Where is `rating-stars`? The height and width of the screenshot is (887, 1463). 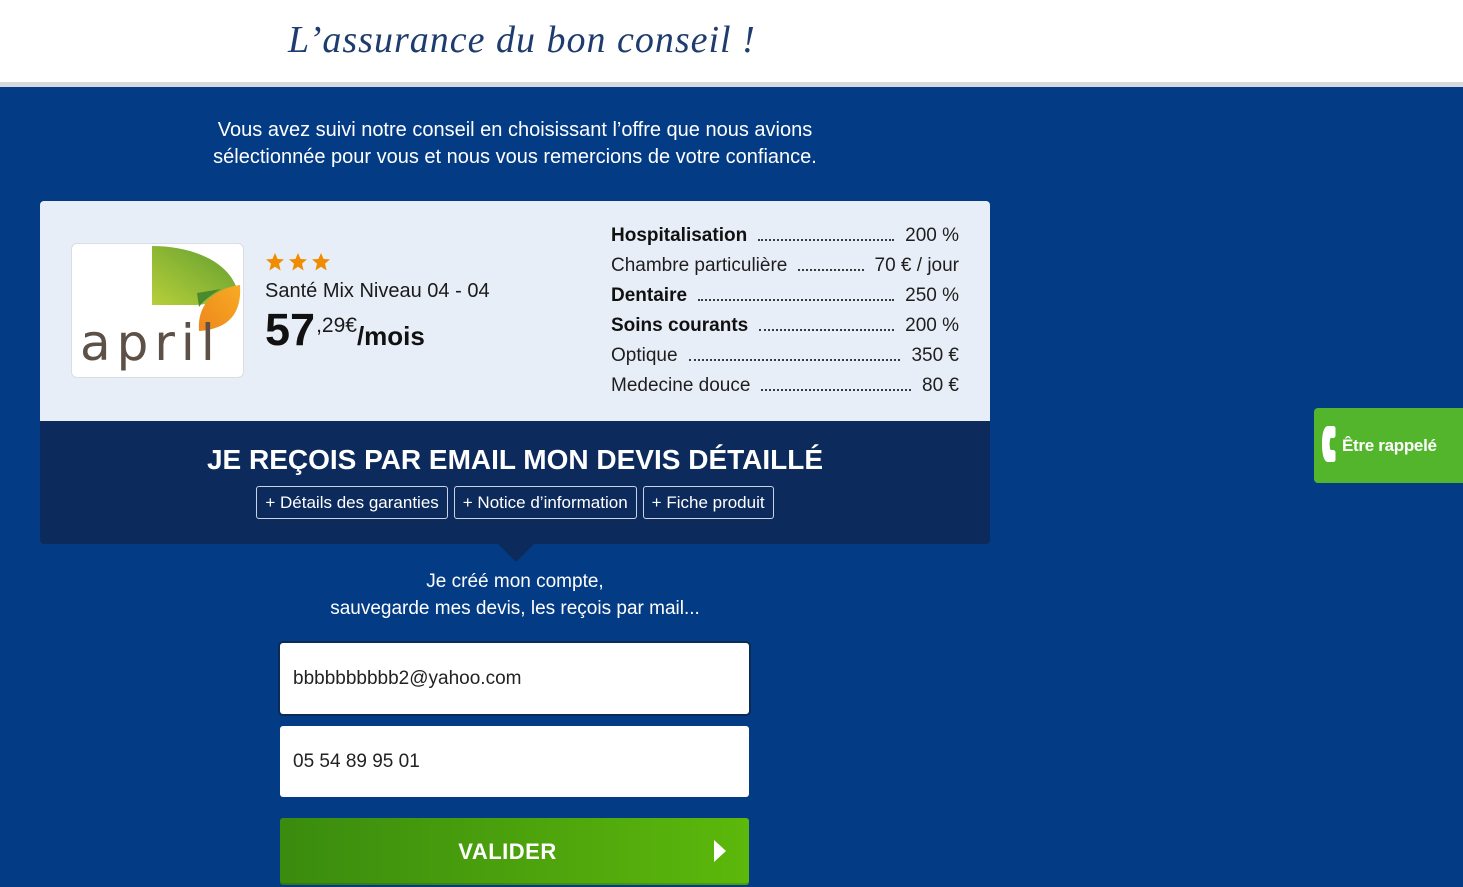
rating-stars is located at coordinates (298, 262).